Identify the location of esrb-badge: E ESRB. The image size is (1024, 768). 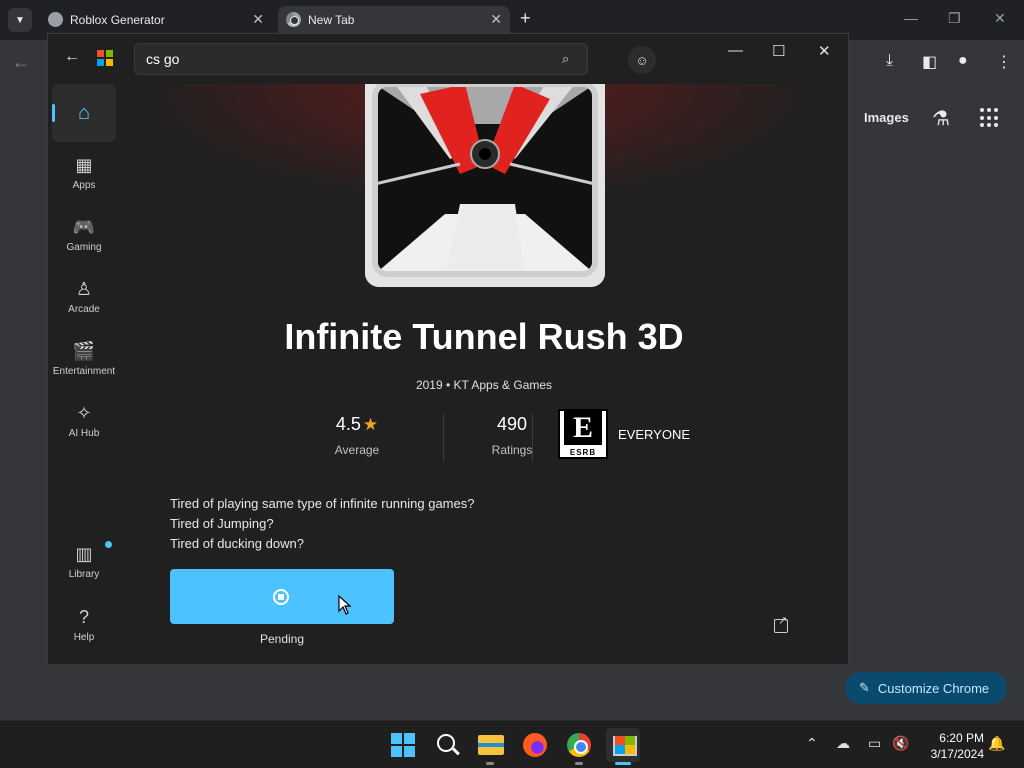
(583, 434).